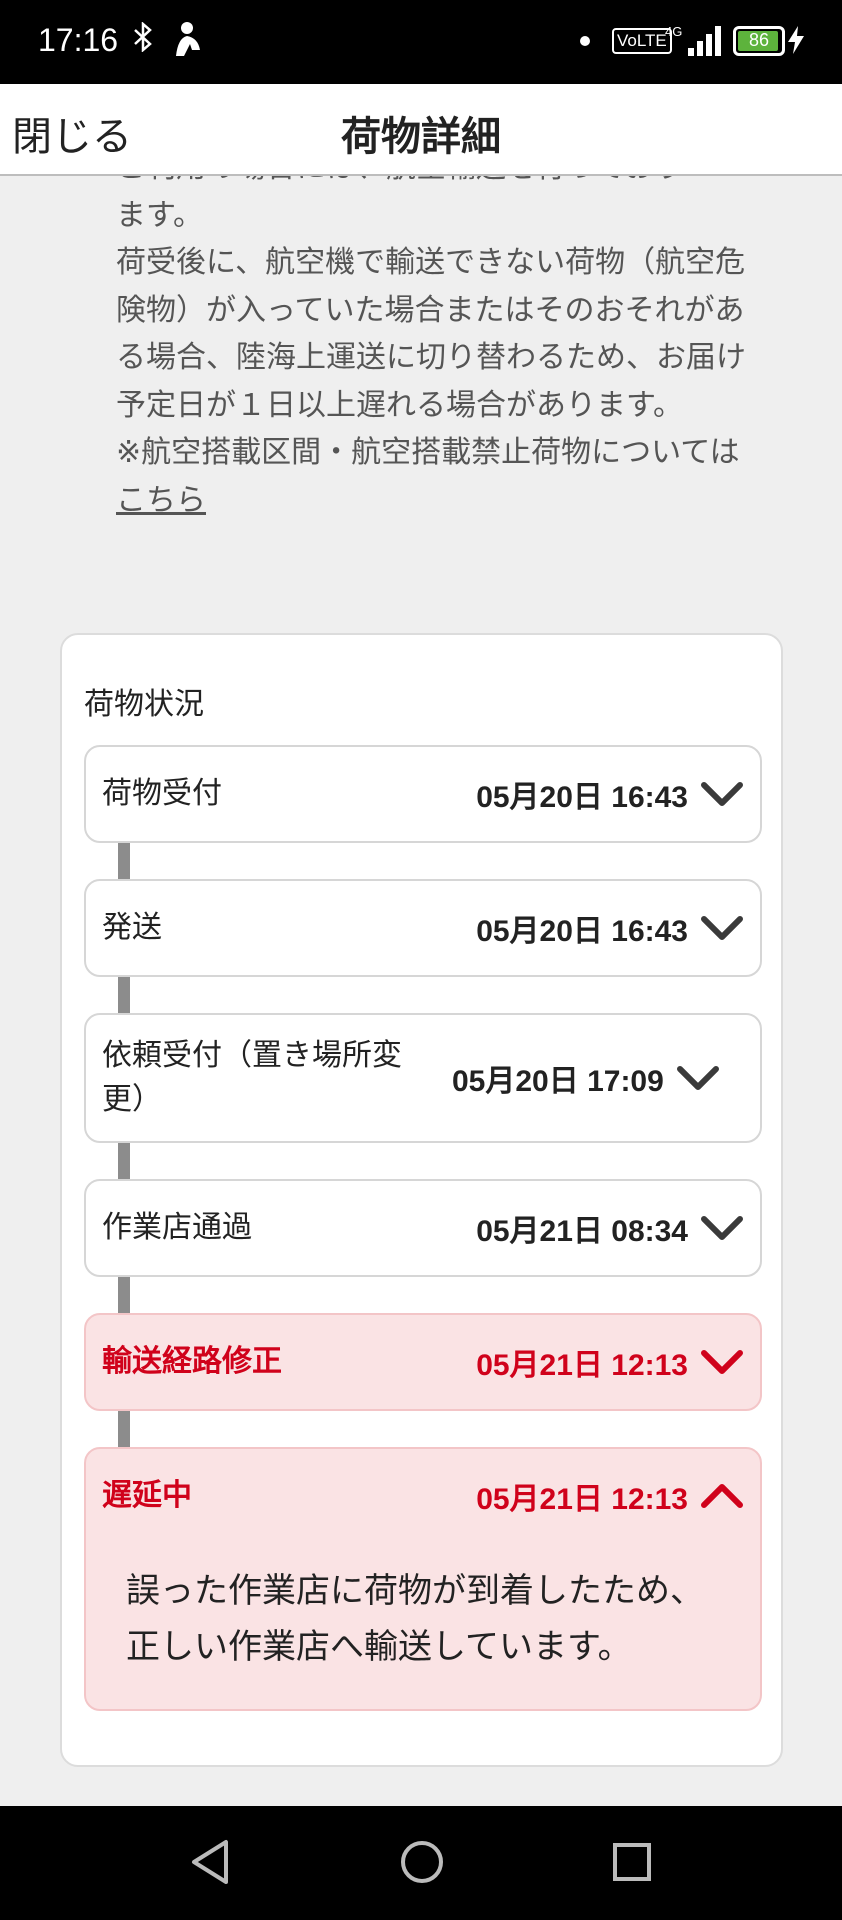 The width and height of the screenshot is (842, 1920). Describe the element at coordinates (192, 1361) in the screenshot. I see `tracking-status: 輸送経路修正` at that location.